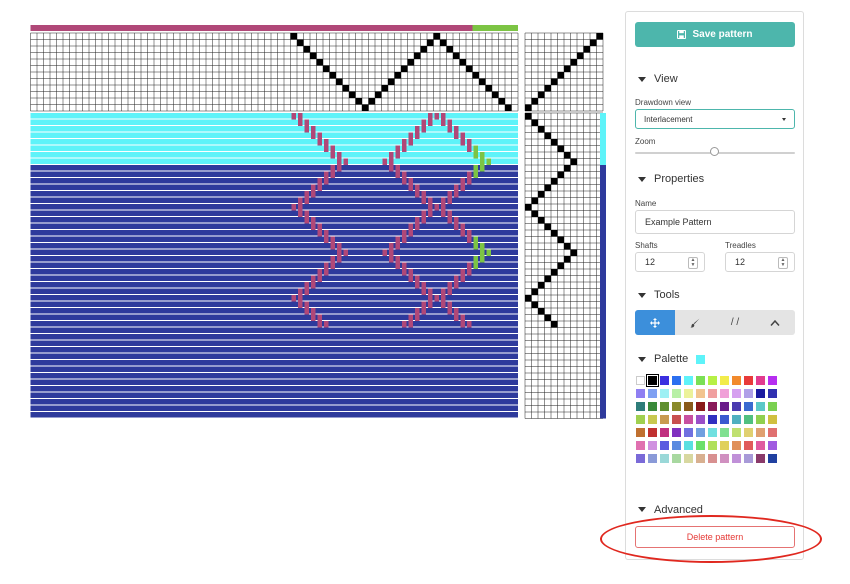 This screenshot has height=584, width=850. I want to click on advanced-section-toggle: Advanced, so click(670, 510).